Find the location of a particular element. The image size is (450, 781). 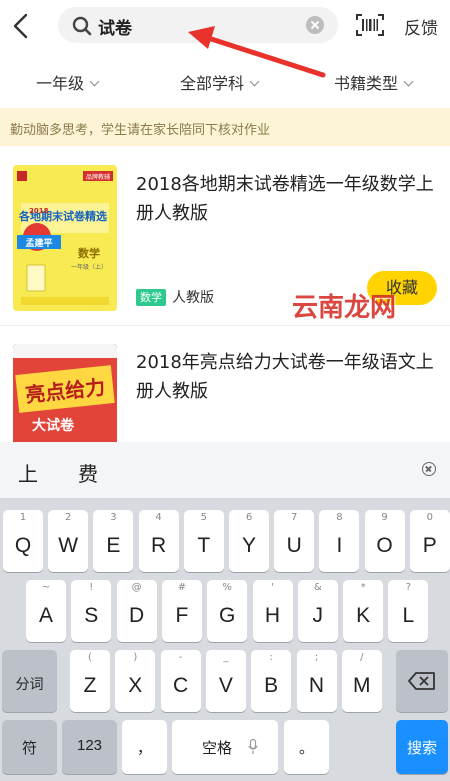

book-cover-art: 品牌教辅 各地期末试卷精选 2018 孟建平 数学 一年级（上） is located at coordinates (65, 238).